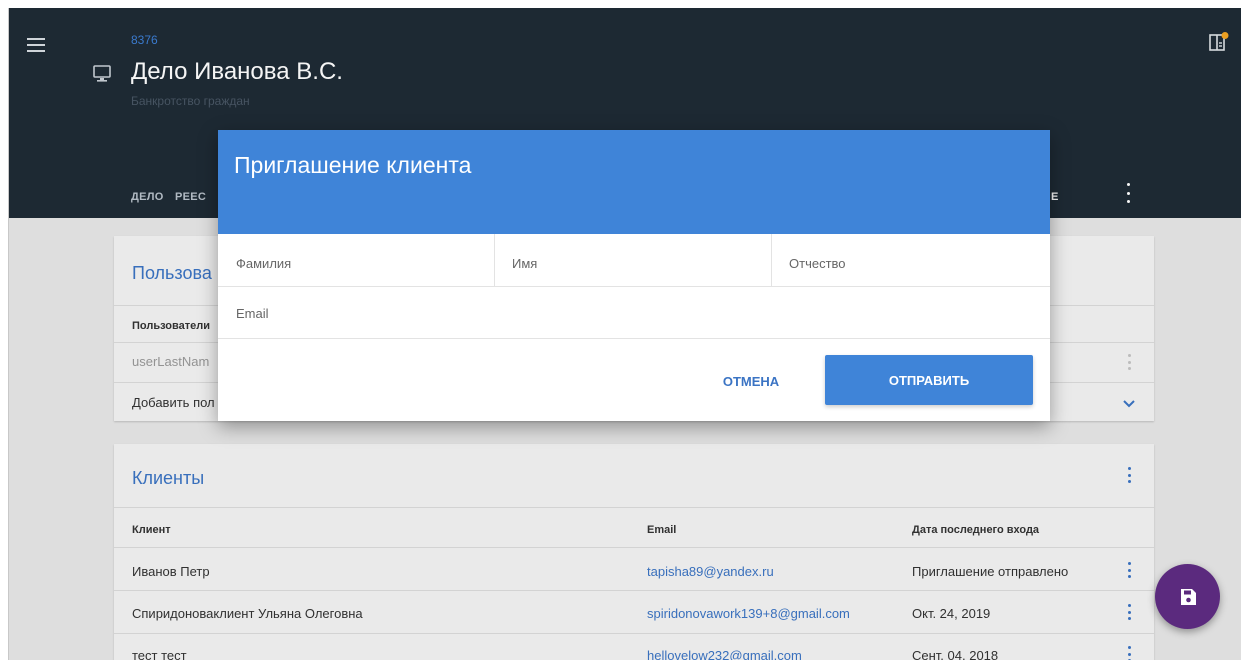 The image size is (1245, 660). Describe the element at coordinates (524, 263) in the screenshot. I see `first-name-field: Имя` at that location.